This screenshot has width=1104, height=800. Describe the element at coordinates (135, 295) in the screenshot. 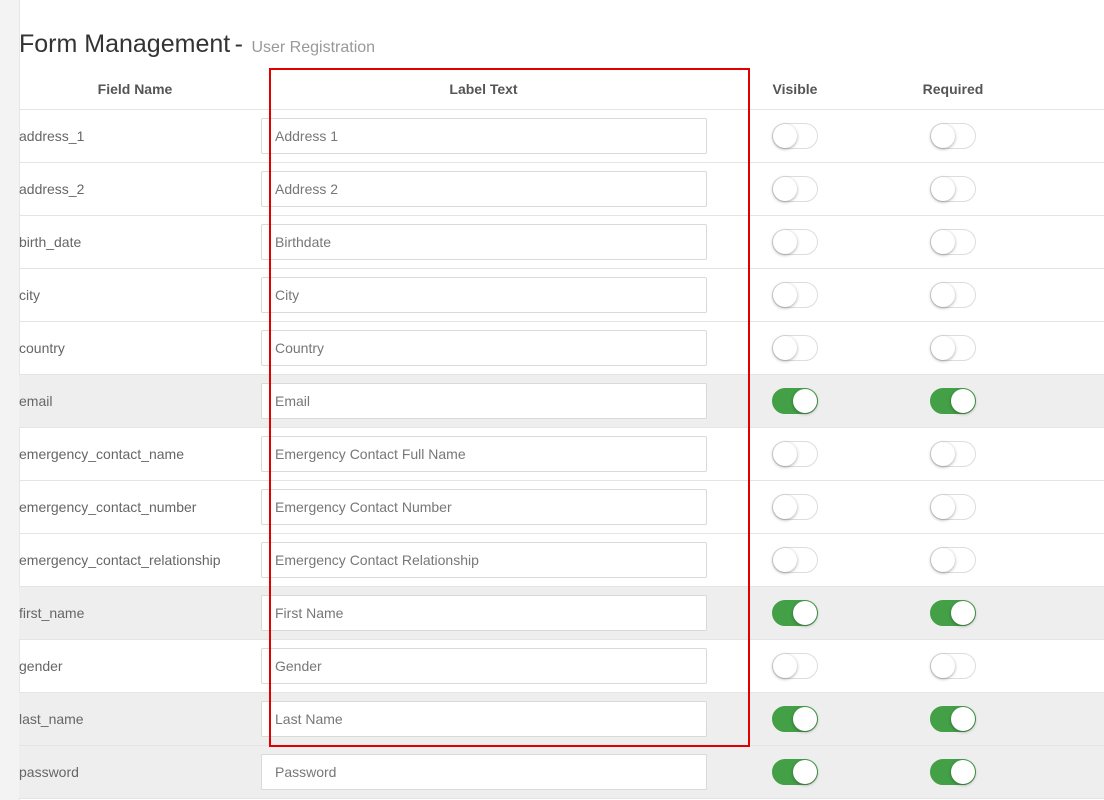

I see `field-name-cell: city` at that location.